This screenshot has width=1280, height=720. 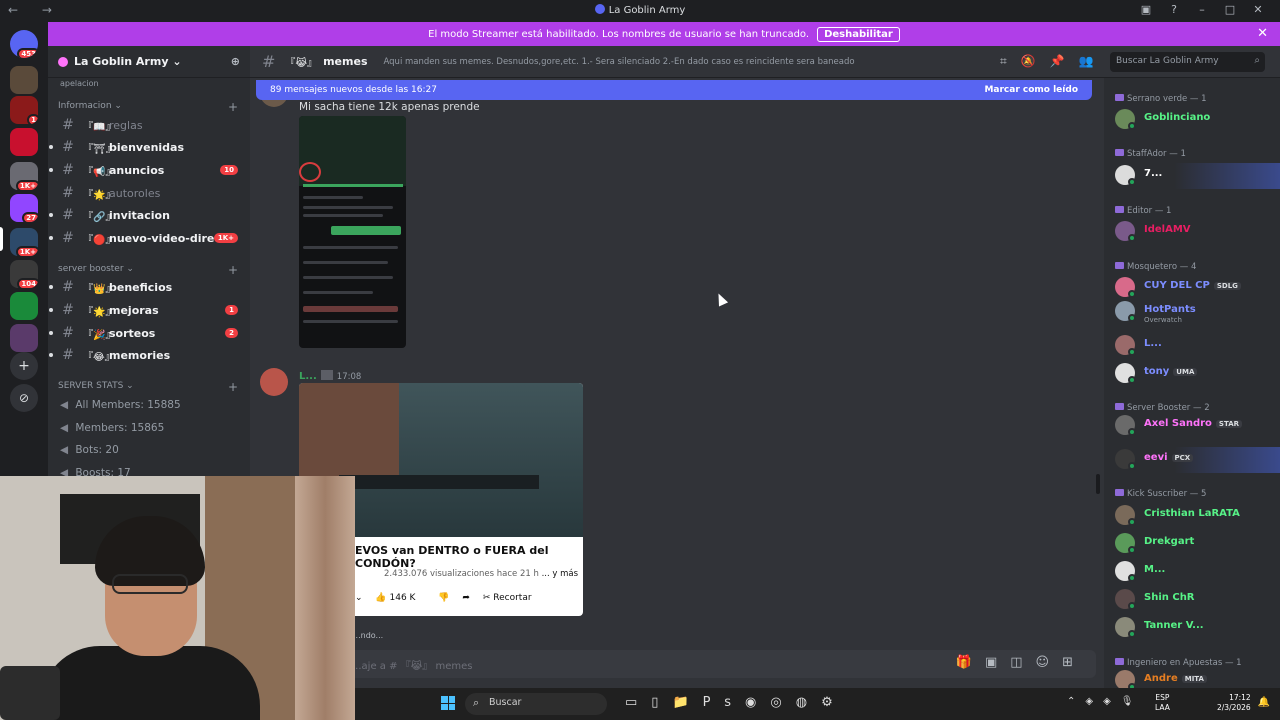 I want to click on task-view-icon: ▭, so click(x=638, y=702).